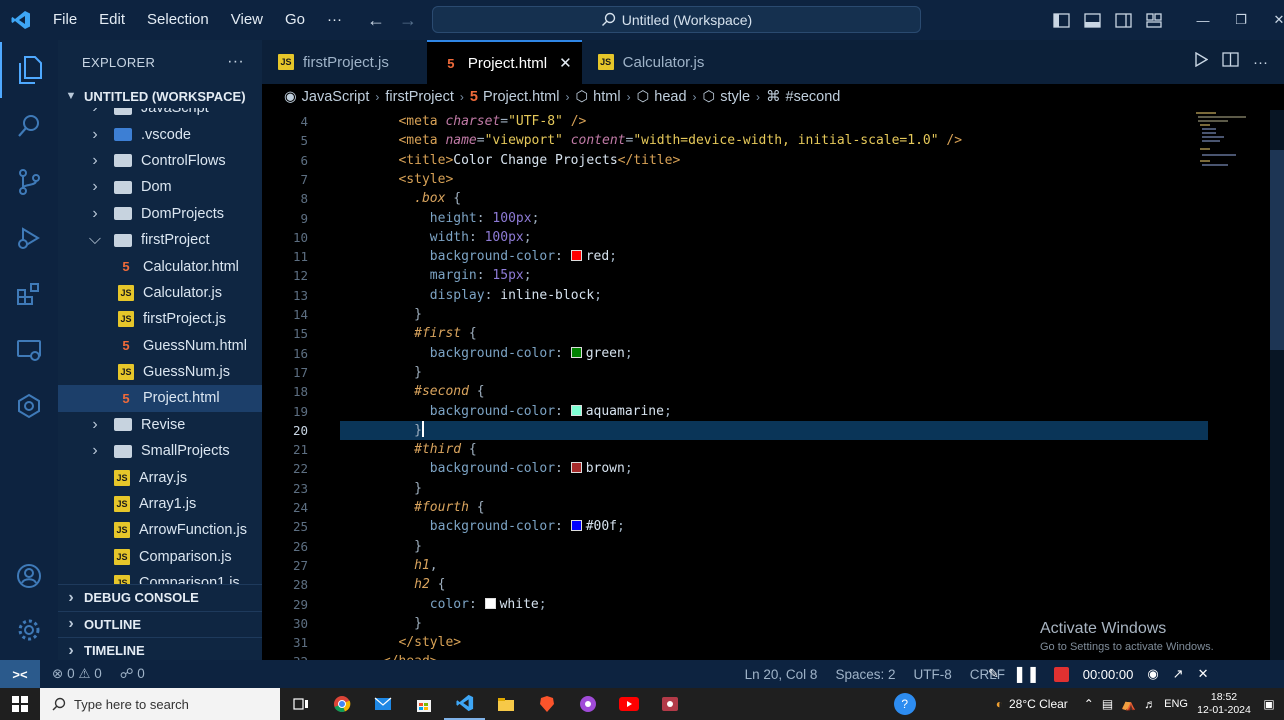 The width and height of the screenshot is (1284, 720). Describe the element at coordinates (29, 576) in the screenshot. I see `accounts-icon` at that location.